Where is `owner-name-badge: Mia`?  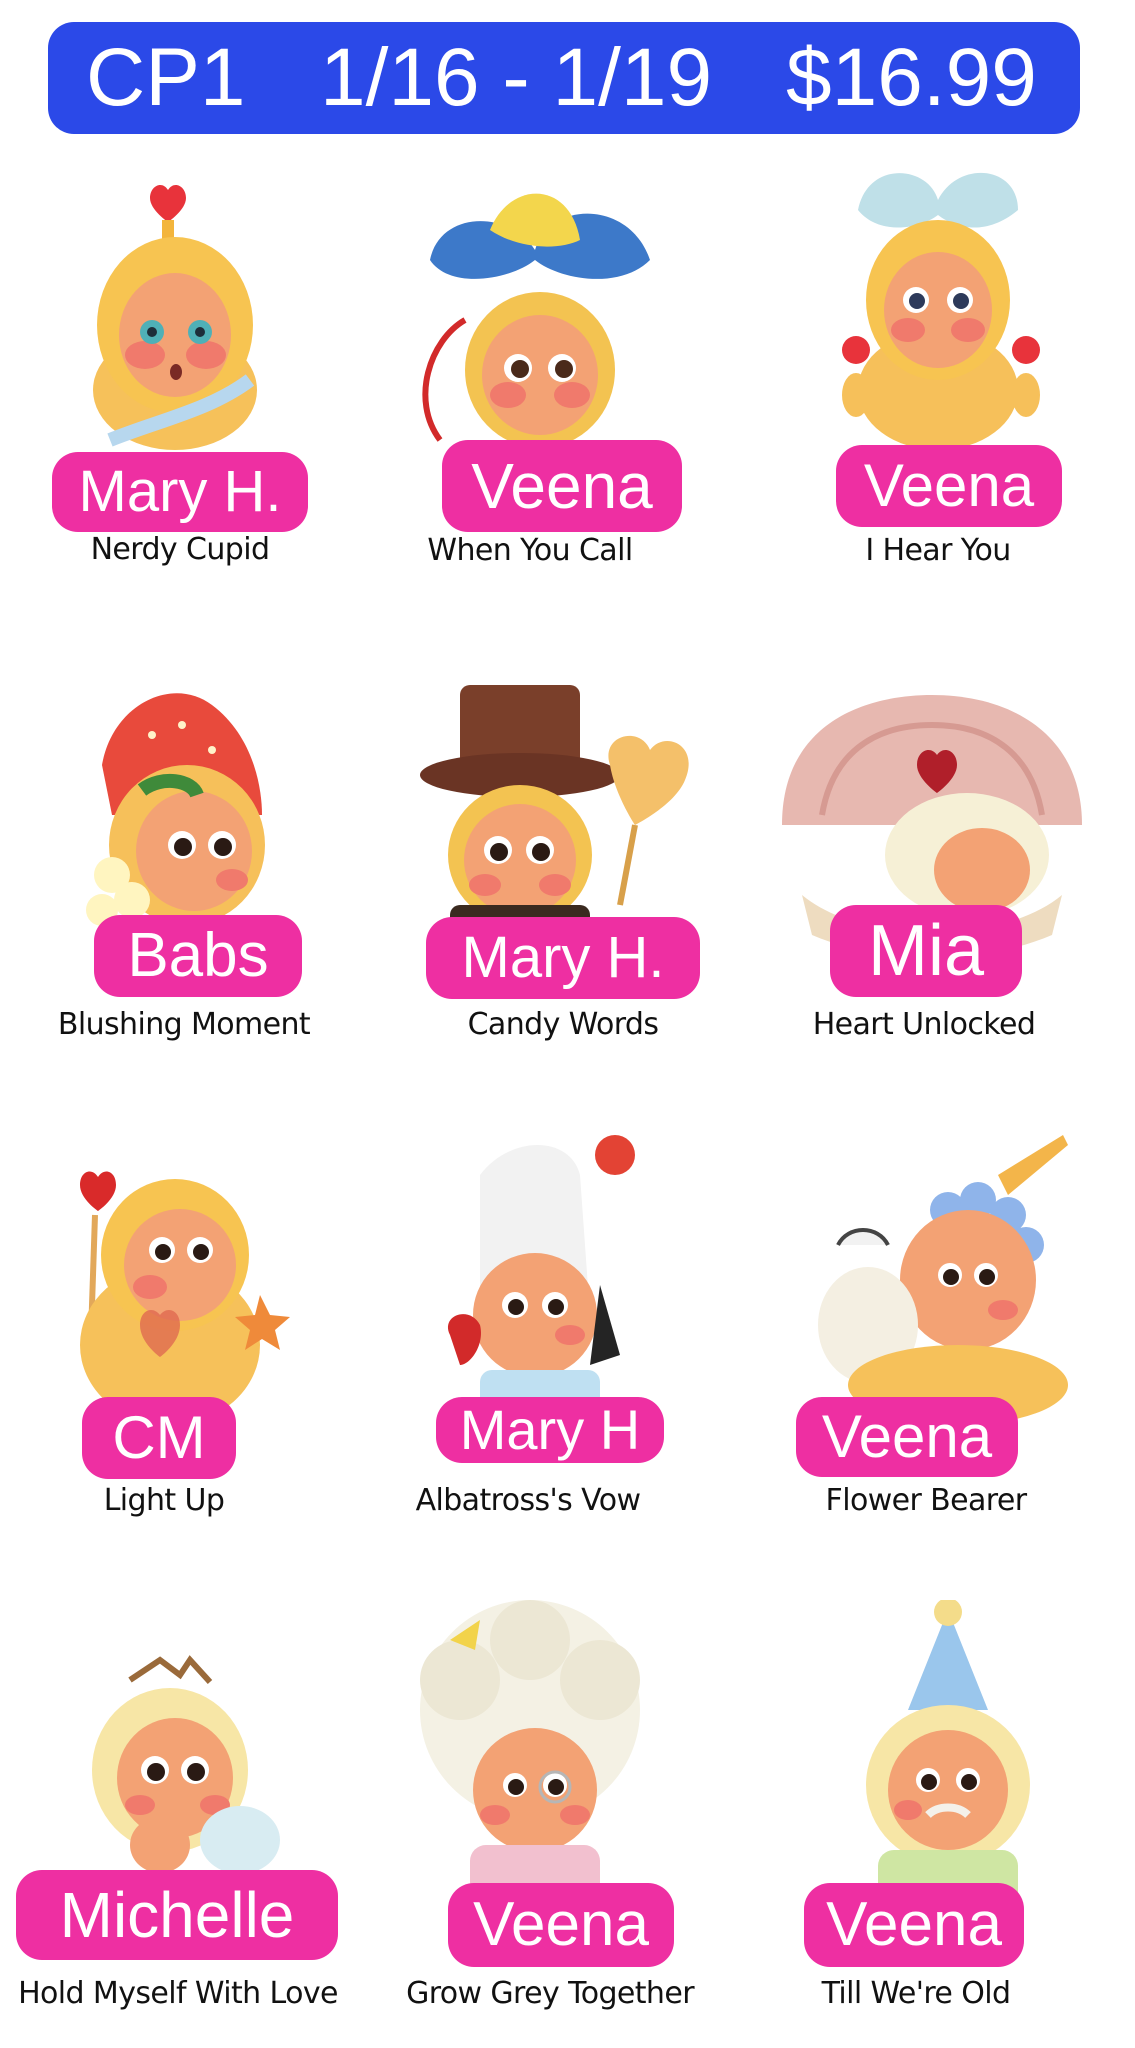
owner-name-badge: Mia is located at coordinates (926, 951).